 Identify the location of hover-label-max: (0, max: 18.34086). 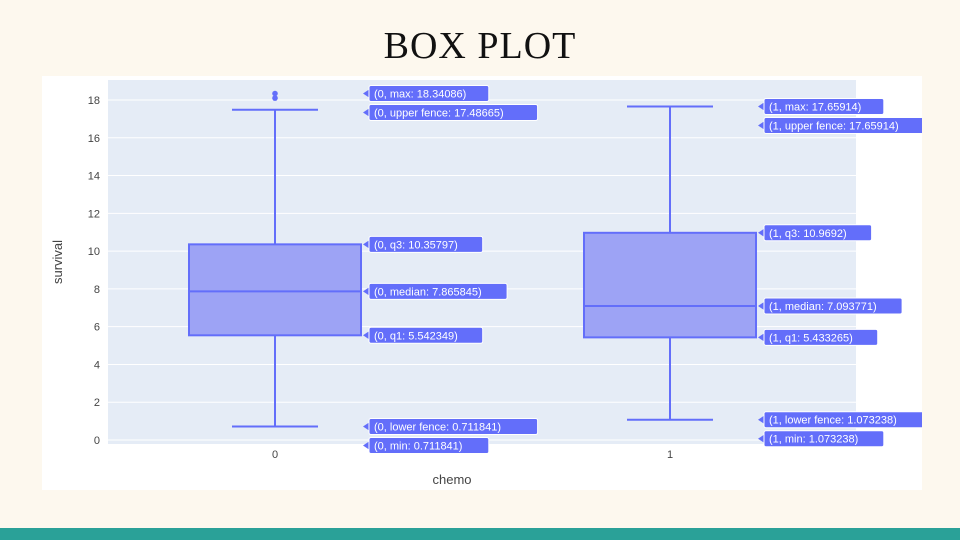
(420, 95).